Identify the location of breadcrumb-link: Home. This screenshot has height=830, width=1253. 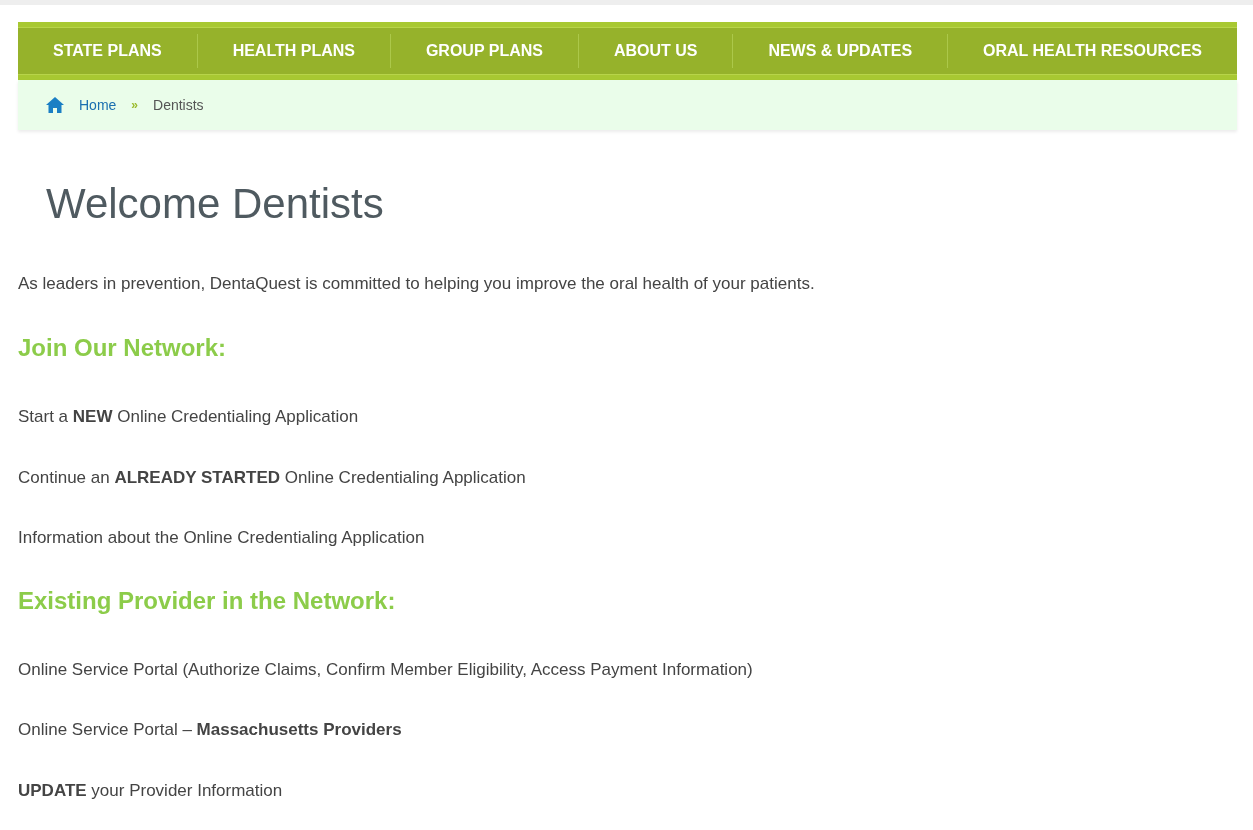
(98, 105).